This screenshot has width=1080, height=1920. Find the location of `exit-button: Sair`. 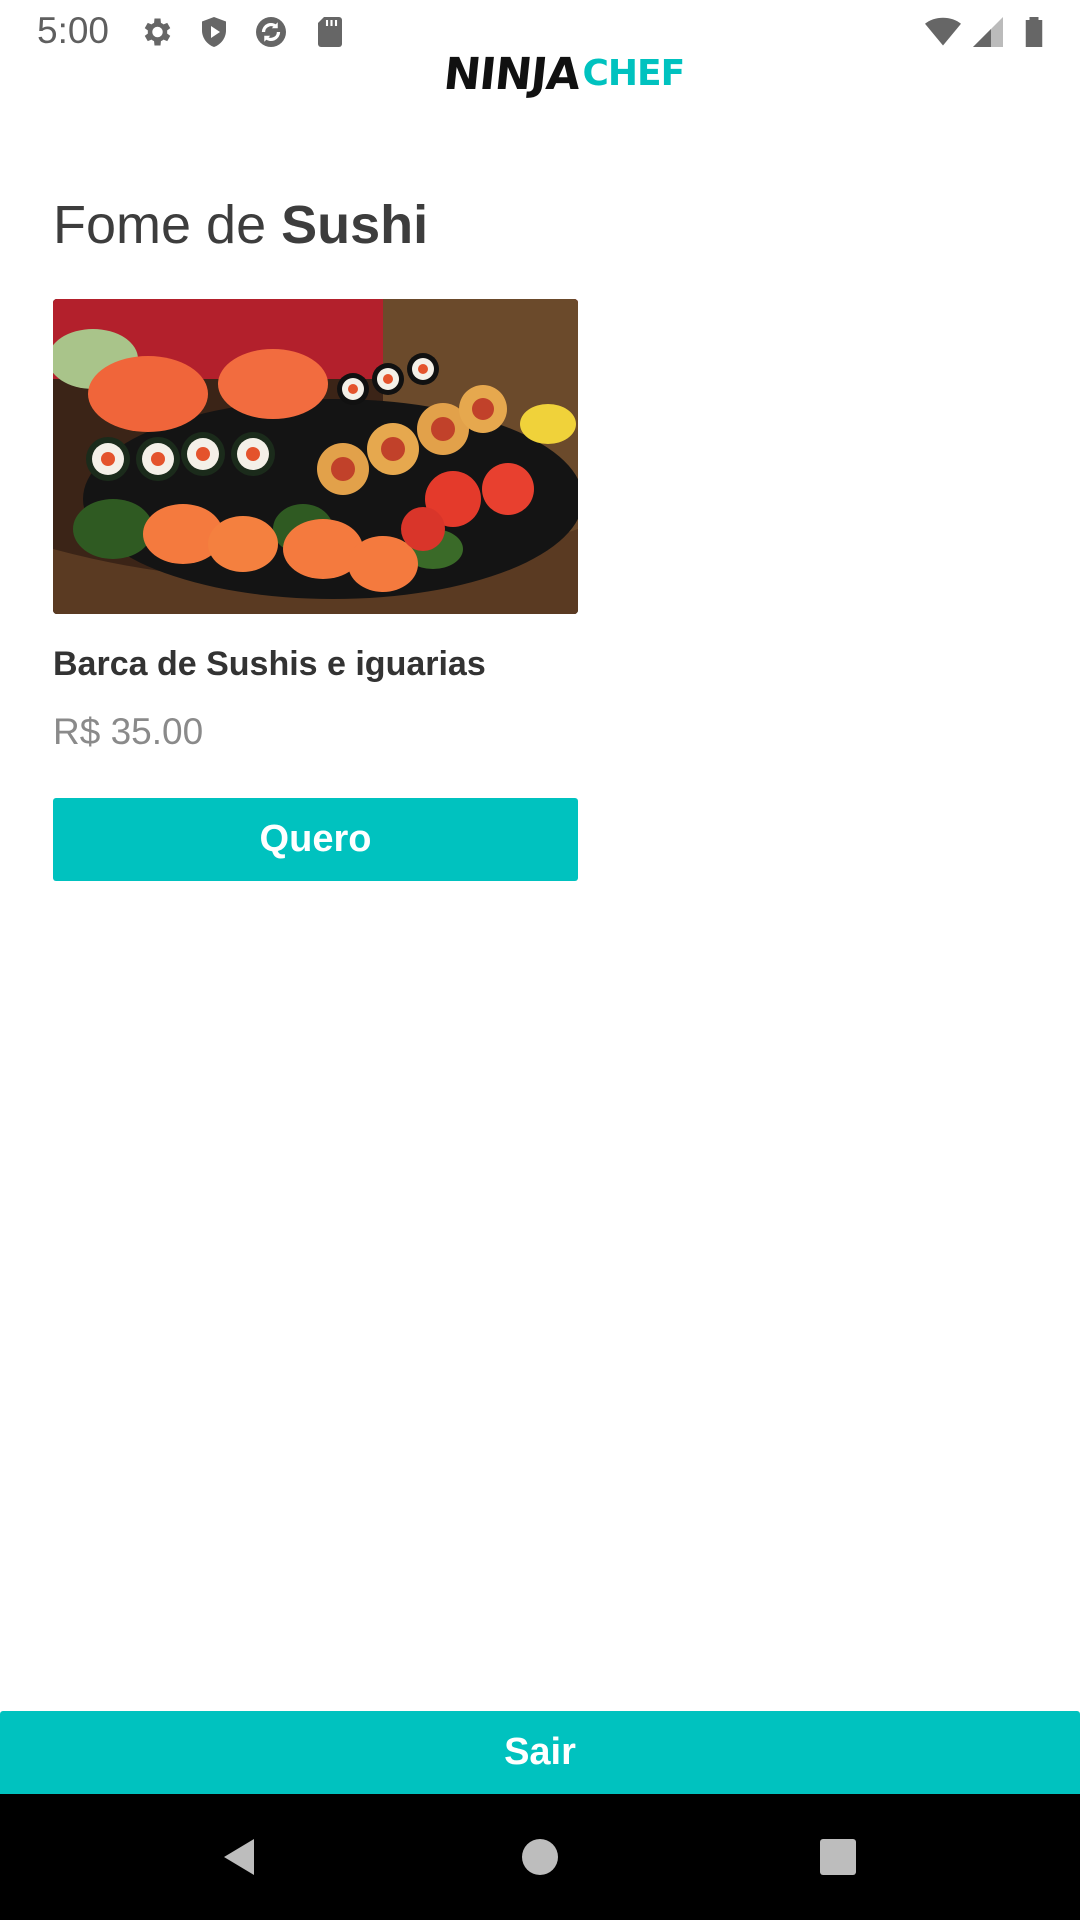

exit-button: Sair is located at coordinates (540, 1752).